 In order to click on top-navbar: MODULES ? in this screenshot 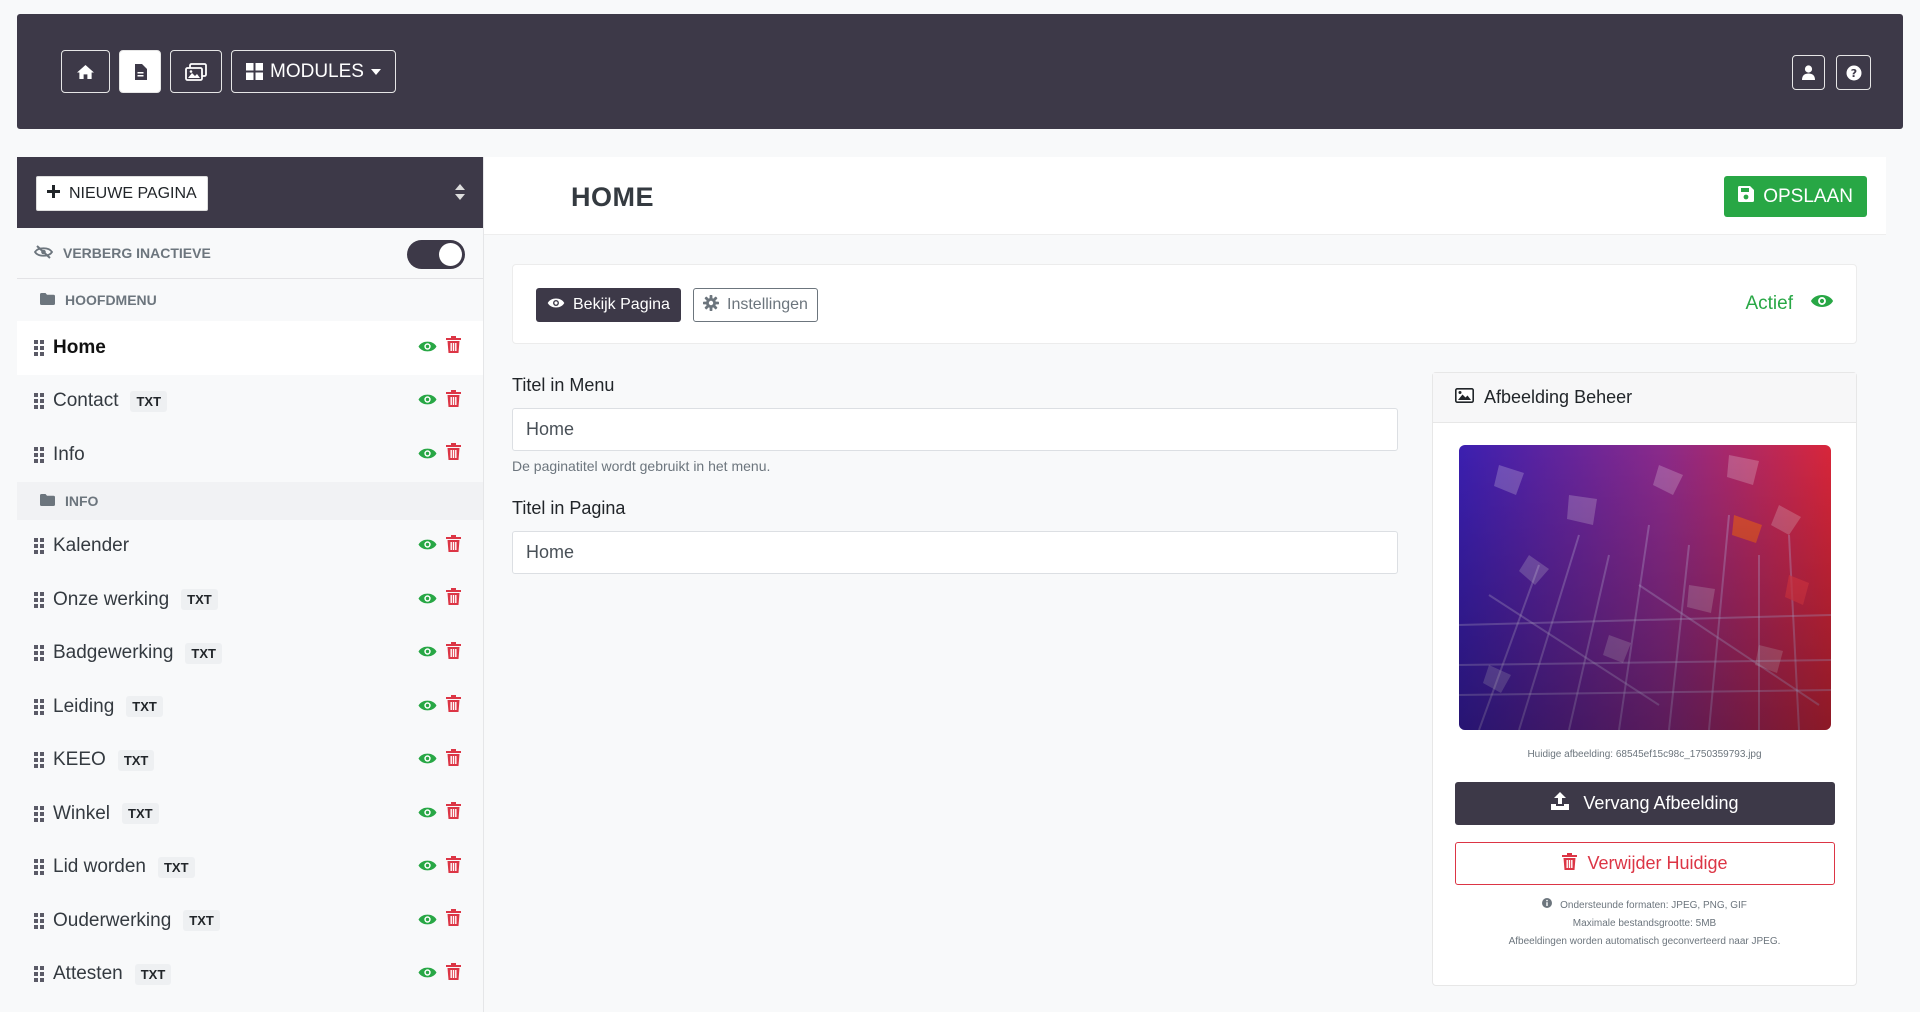, I will do `click(960, 71)`.